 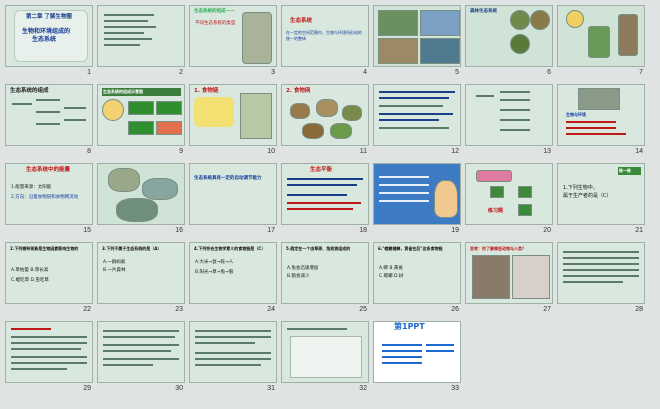 I want to click on slide-thumb-26: 6."螳螂捕蝉，黄雀在后"这条食物链 A.蝉 B.黄雀 C.螳螂 D.树 26, so click(x=417, y=282).